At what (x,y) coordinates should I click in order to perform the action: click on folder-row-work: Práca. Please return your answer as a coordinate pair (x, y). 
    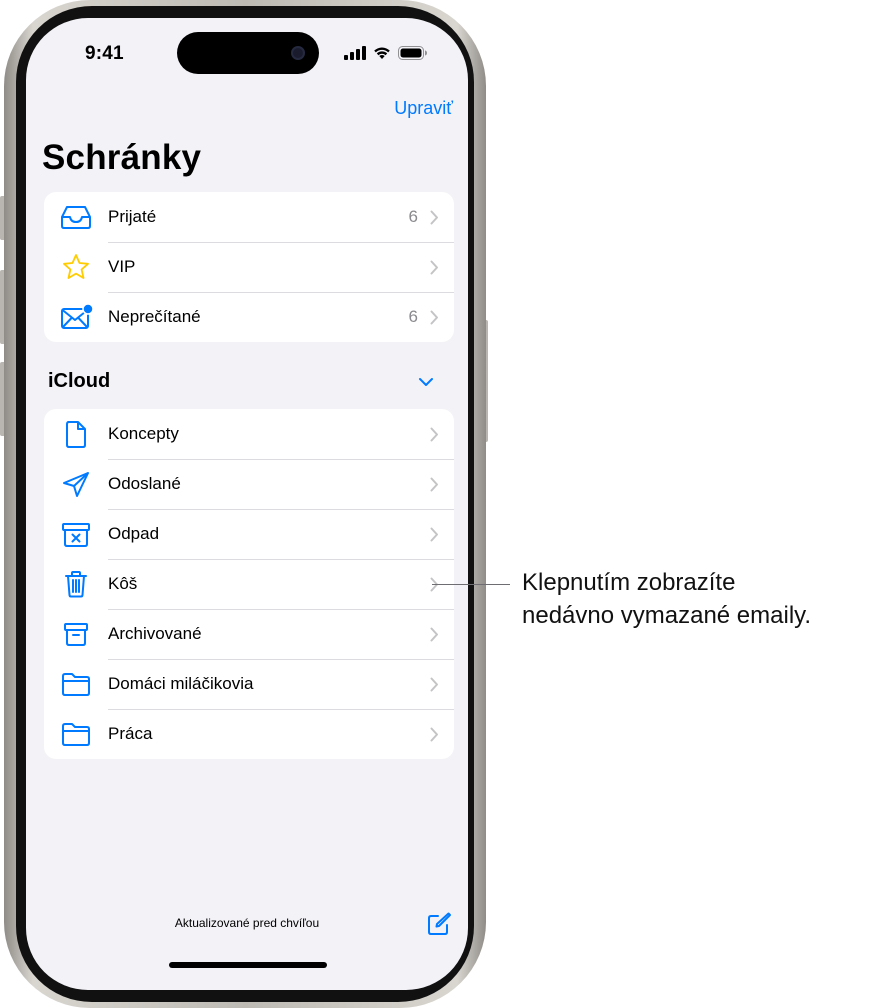
    Looking at the image, I should click on (249, 734).